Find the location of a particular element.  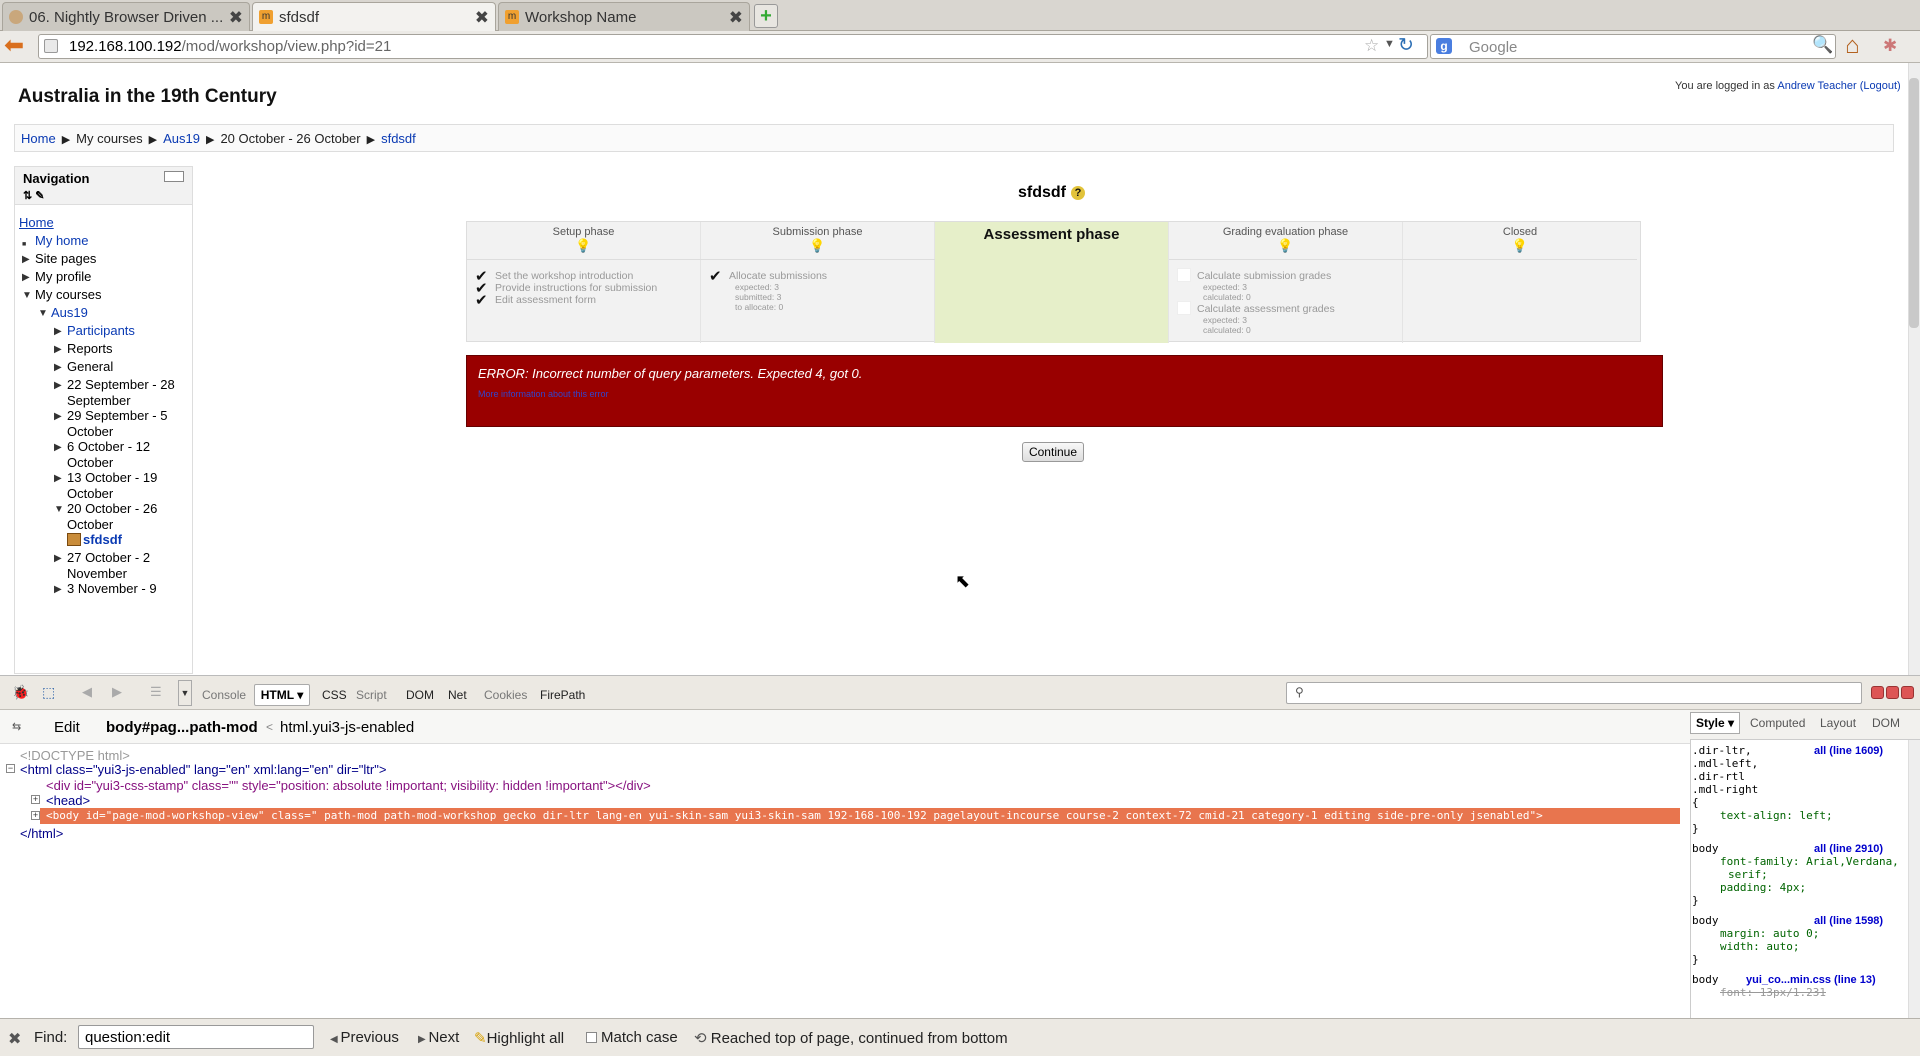

nav-week-6oct: ▶ 6 October - 12 October is located at coordinates (120, 455).